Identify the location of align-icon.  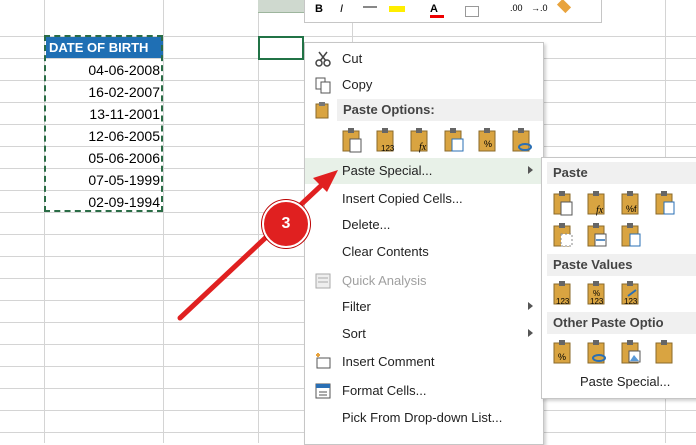
(370, 7).